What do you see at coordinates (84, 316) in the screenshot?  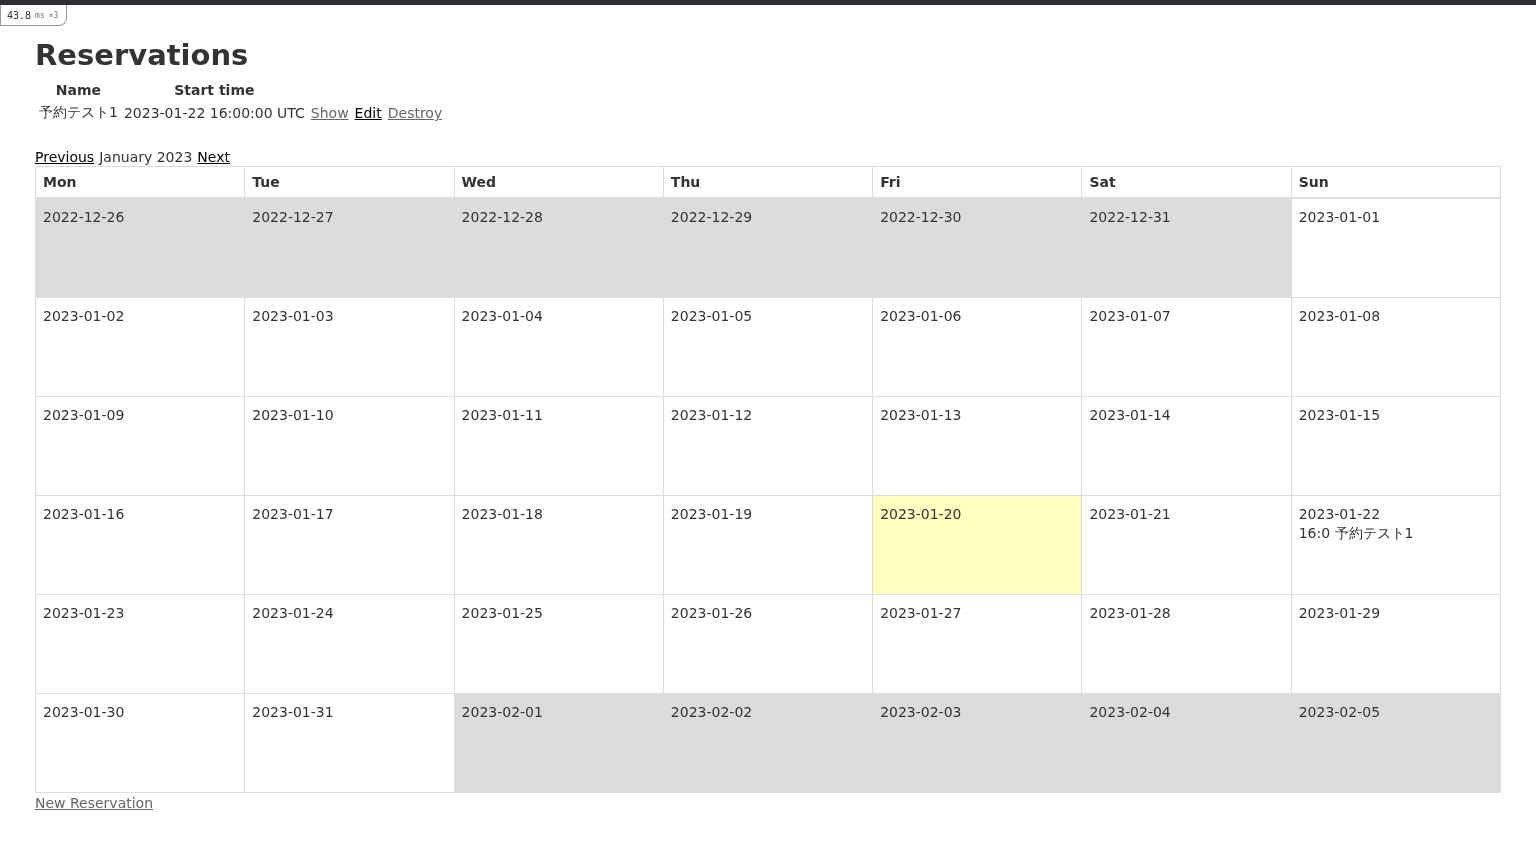 I see `day-date: 2023-01-02` at bounding box center [84, 316].